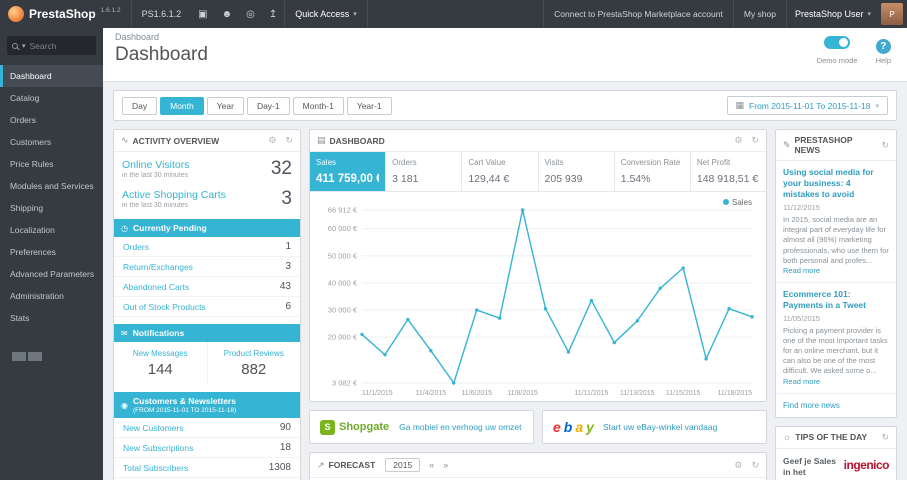  What do you see at coordinates (369, 106) in the screenshot?
I see `filter-button-year-1: Year-1` at bounding box center [369, 106].